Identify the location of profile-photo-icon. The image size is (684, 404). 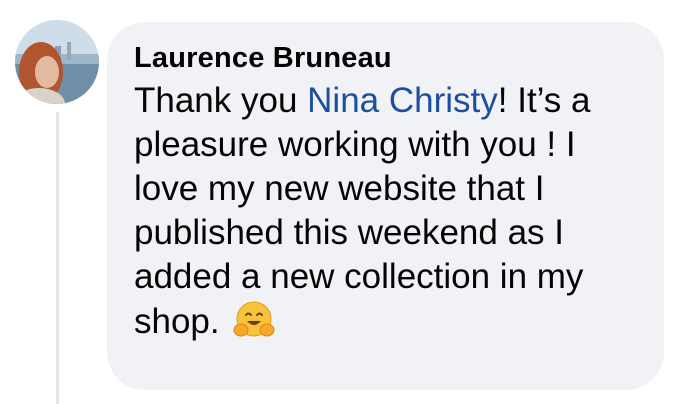
(57, 62).